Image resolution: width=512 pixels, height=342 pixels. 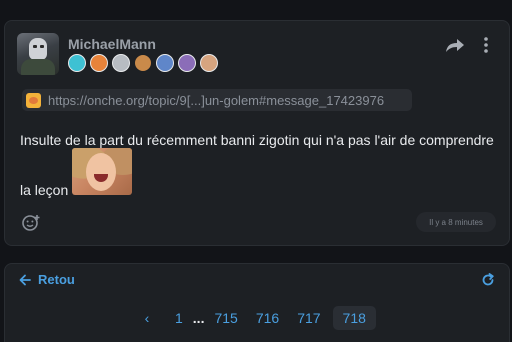 I want to click on badge-face-icon, so click(x=209, y=63).